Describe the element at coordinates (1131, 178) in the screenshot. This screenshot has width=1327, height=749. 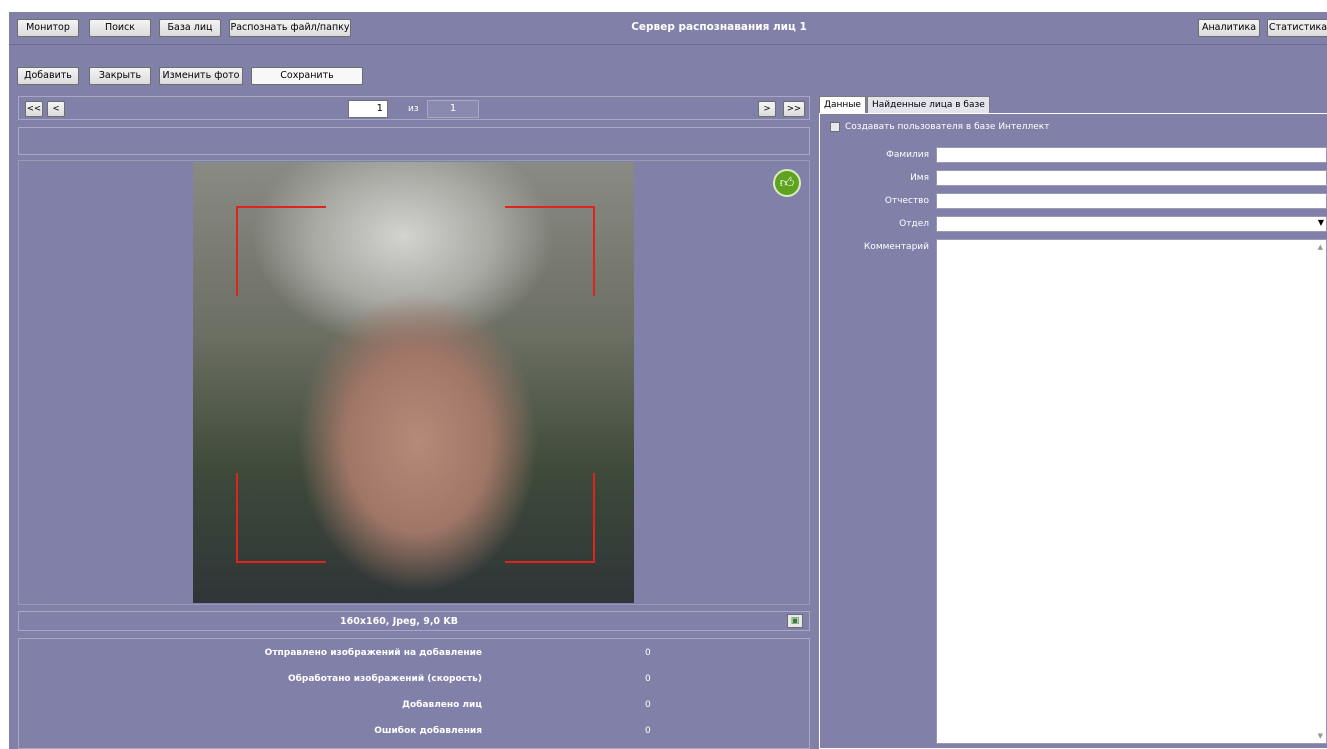
I see `name-field` at that location.